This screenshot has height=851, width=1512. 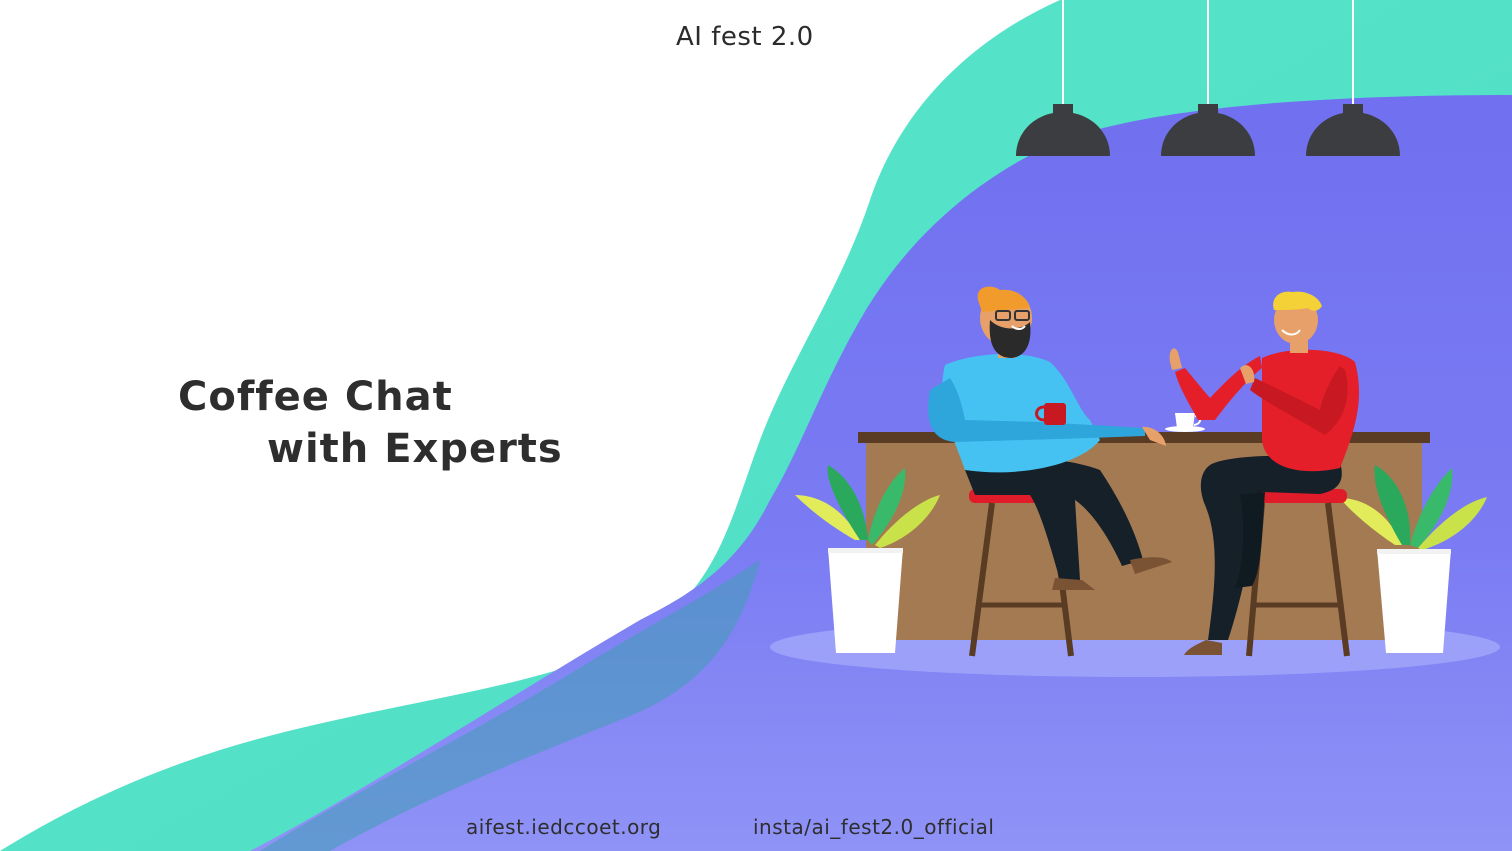 What do you see at coordinates (873, 827) in the screenshot?
I see `footer-instagram-link: insta/ai_fest2.0_official` at bounding box center [873, 827].